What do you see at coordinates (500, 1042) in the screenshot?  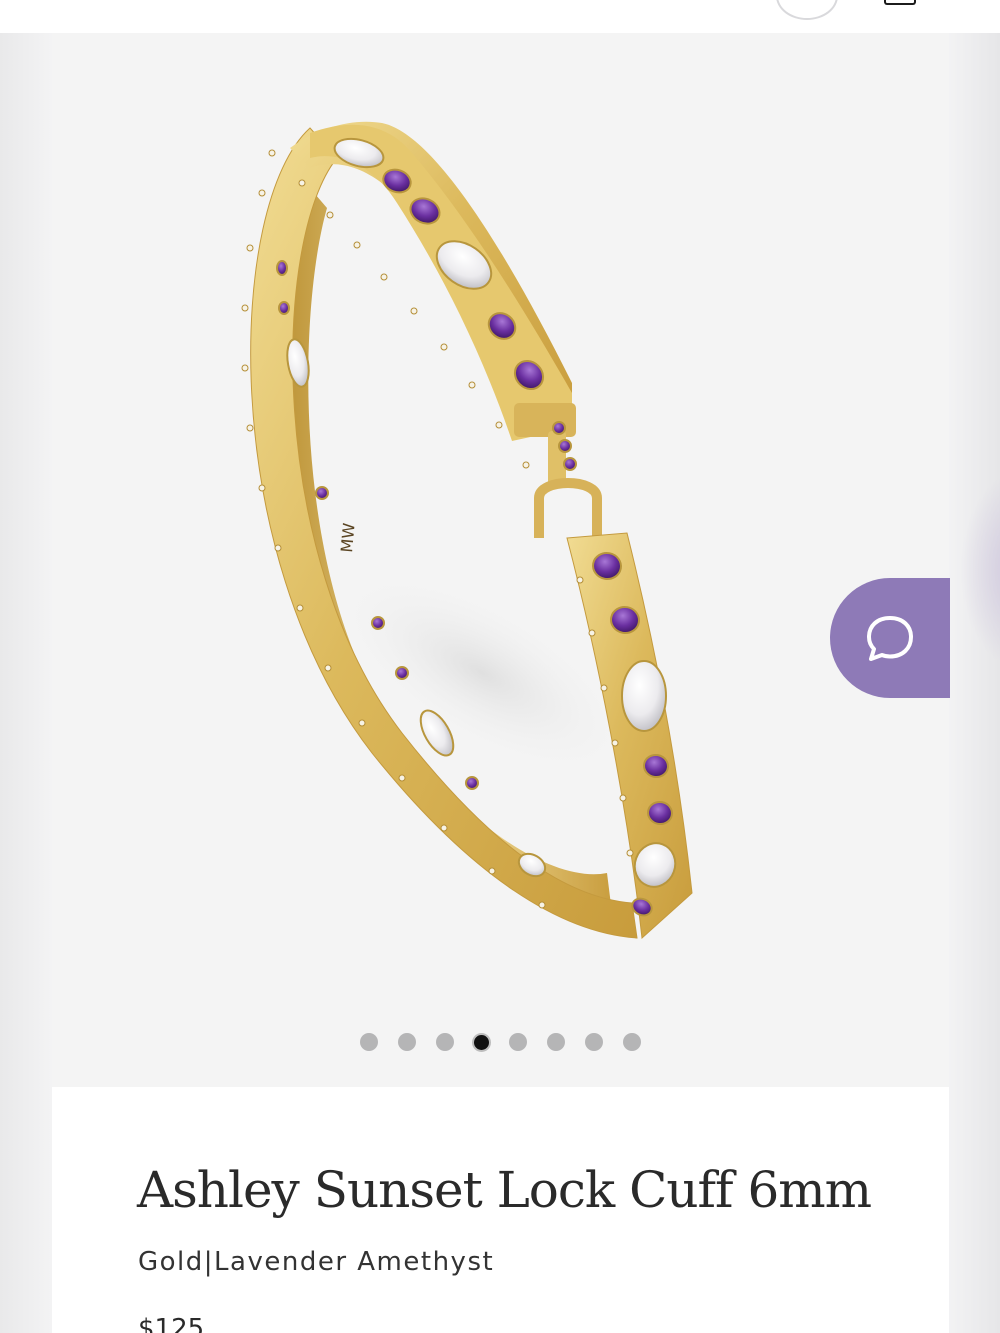 I see `gallery-pagination` at bounding box center [500, 1042].